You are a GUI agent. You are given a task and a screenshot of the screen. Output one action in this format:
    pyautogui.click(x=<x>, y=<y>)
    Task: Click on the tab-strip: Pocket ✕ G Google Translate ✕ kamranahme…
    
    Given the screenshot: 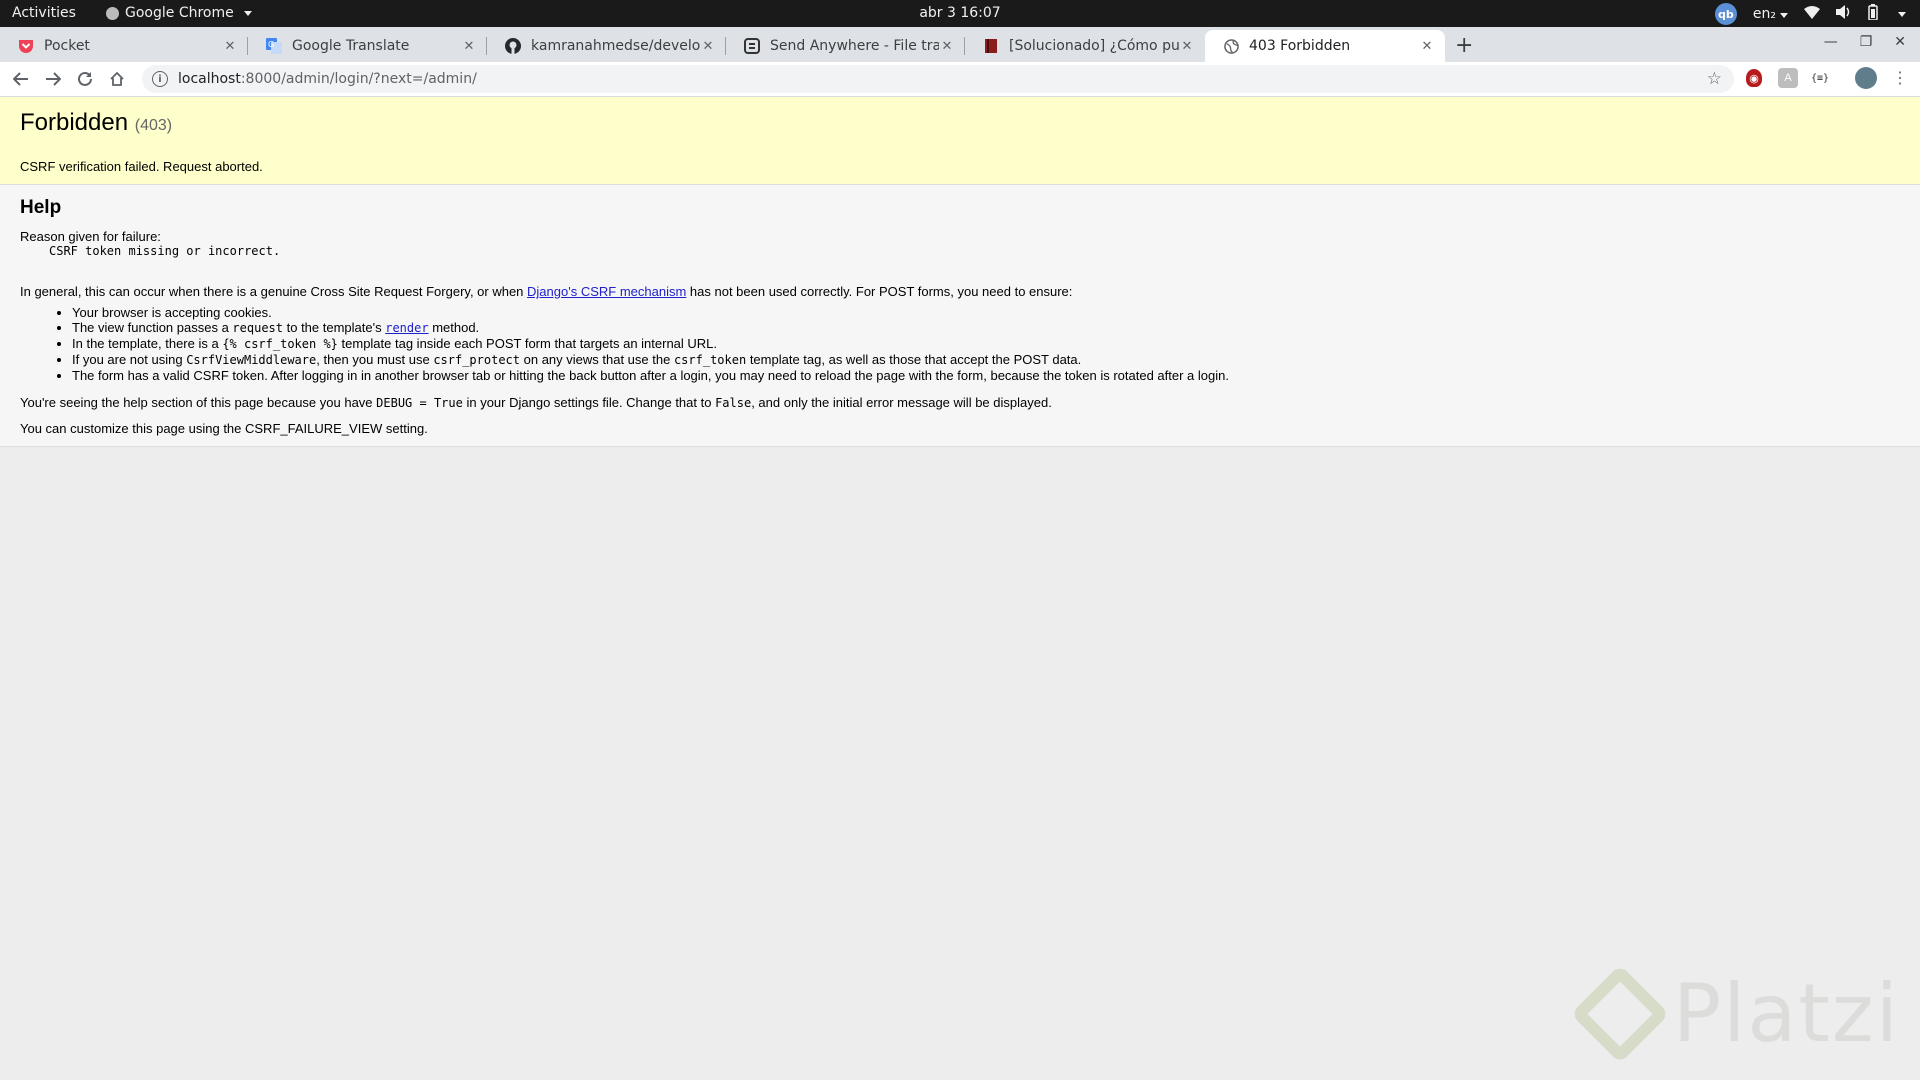 What is the action you would take?
    pyautogui.click(x=960, y=44)
    